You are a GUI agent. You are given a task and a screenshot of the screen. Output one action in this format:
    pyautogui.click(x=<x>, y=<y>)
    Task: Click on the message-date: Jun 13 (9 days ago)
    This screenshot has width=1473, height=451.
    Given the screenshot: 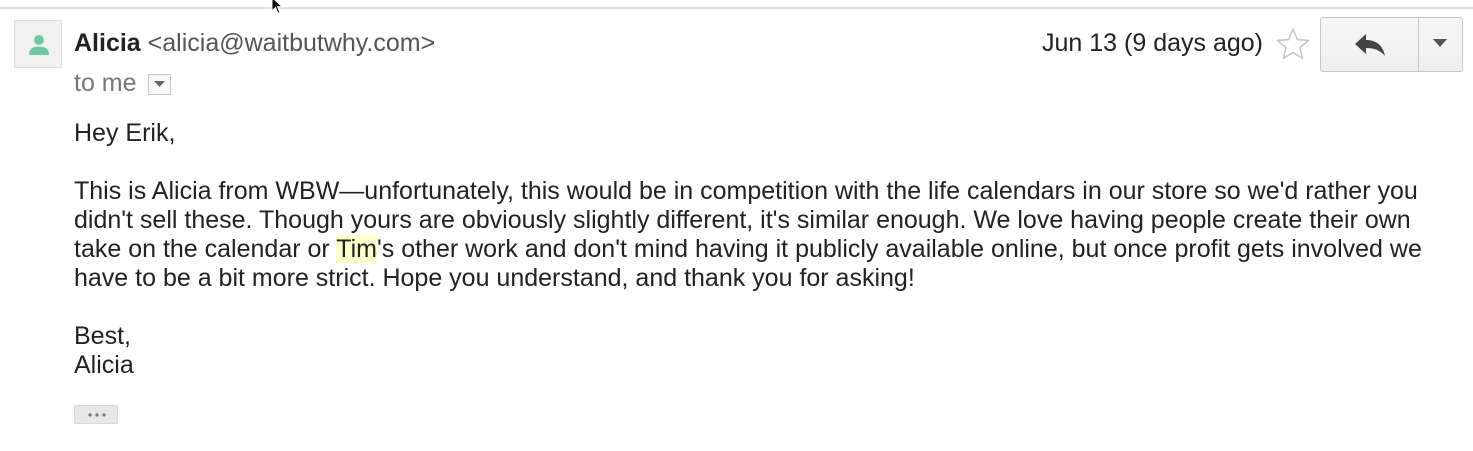 What is the action you would take?
    pyautogui.click(x=1152, y=43)
    